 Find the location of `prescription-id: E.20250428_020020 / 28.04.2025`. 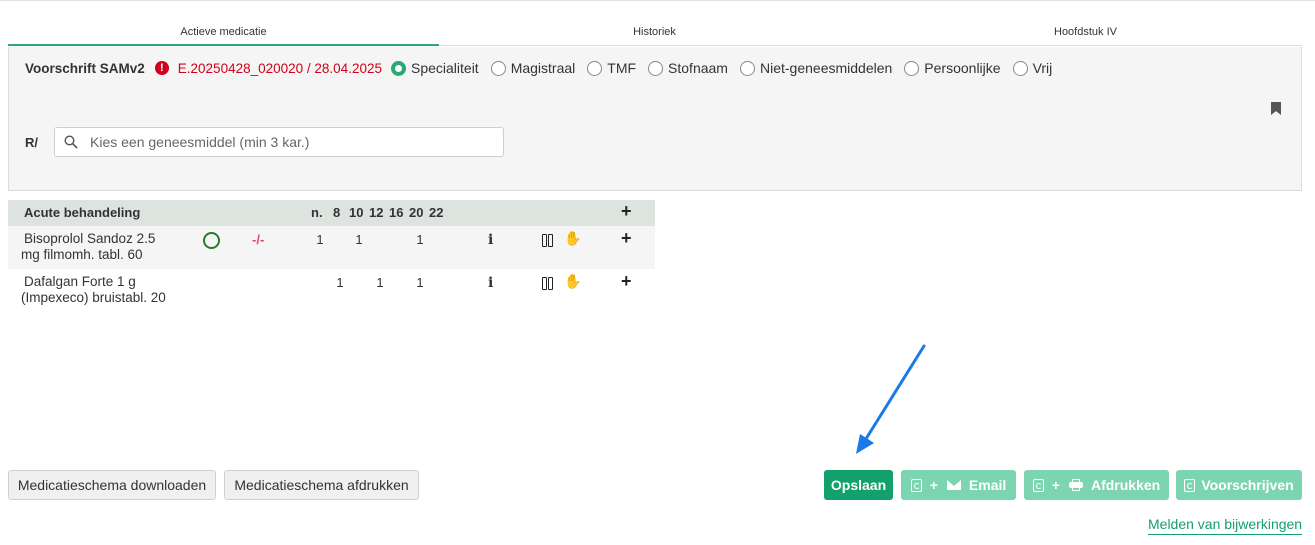

prescription-id: E.20250428_020020 / 28.04.2025 is located at coordinates (279, 68).